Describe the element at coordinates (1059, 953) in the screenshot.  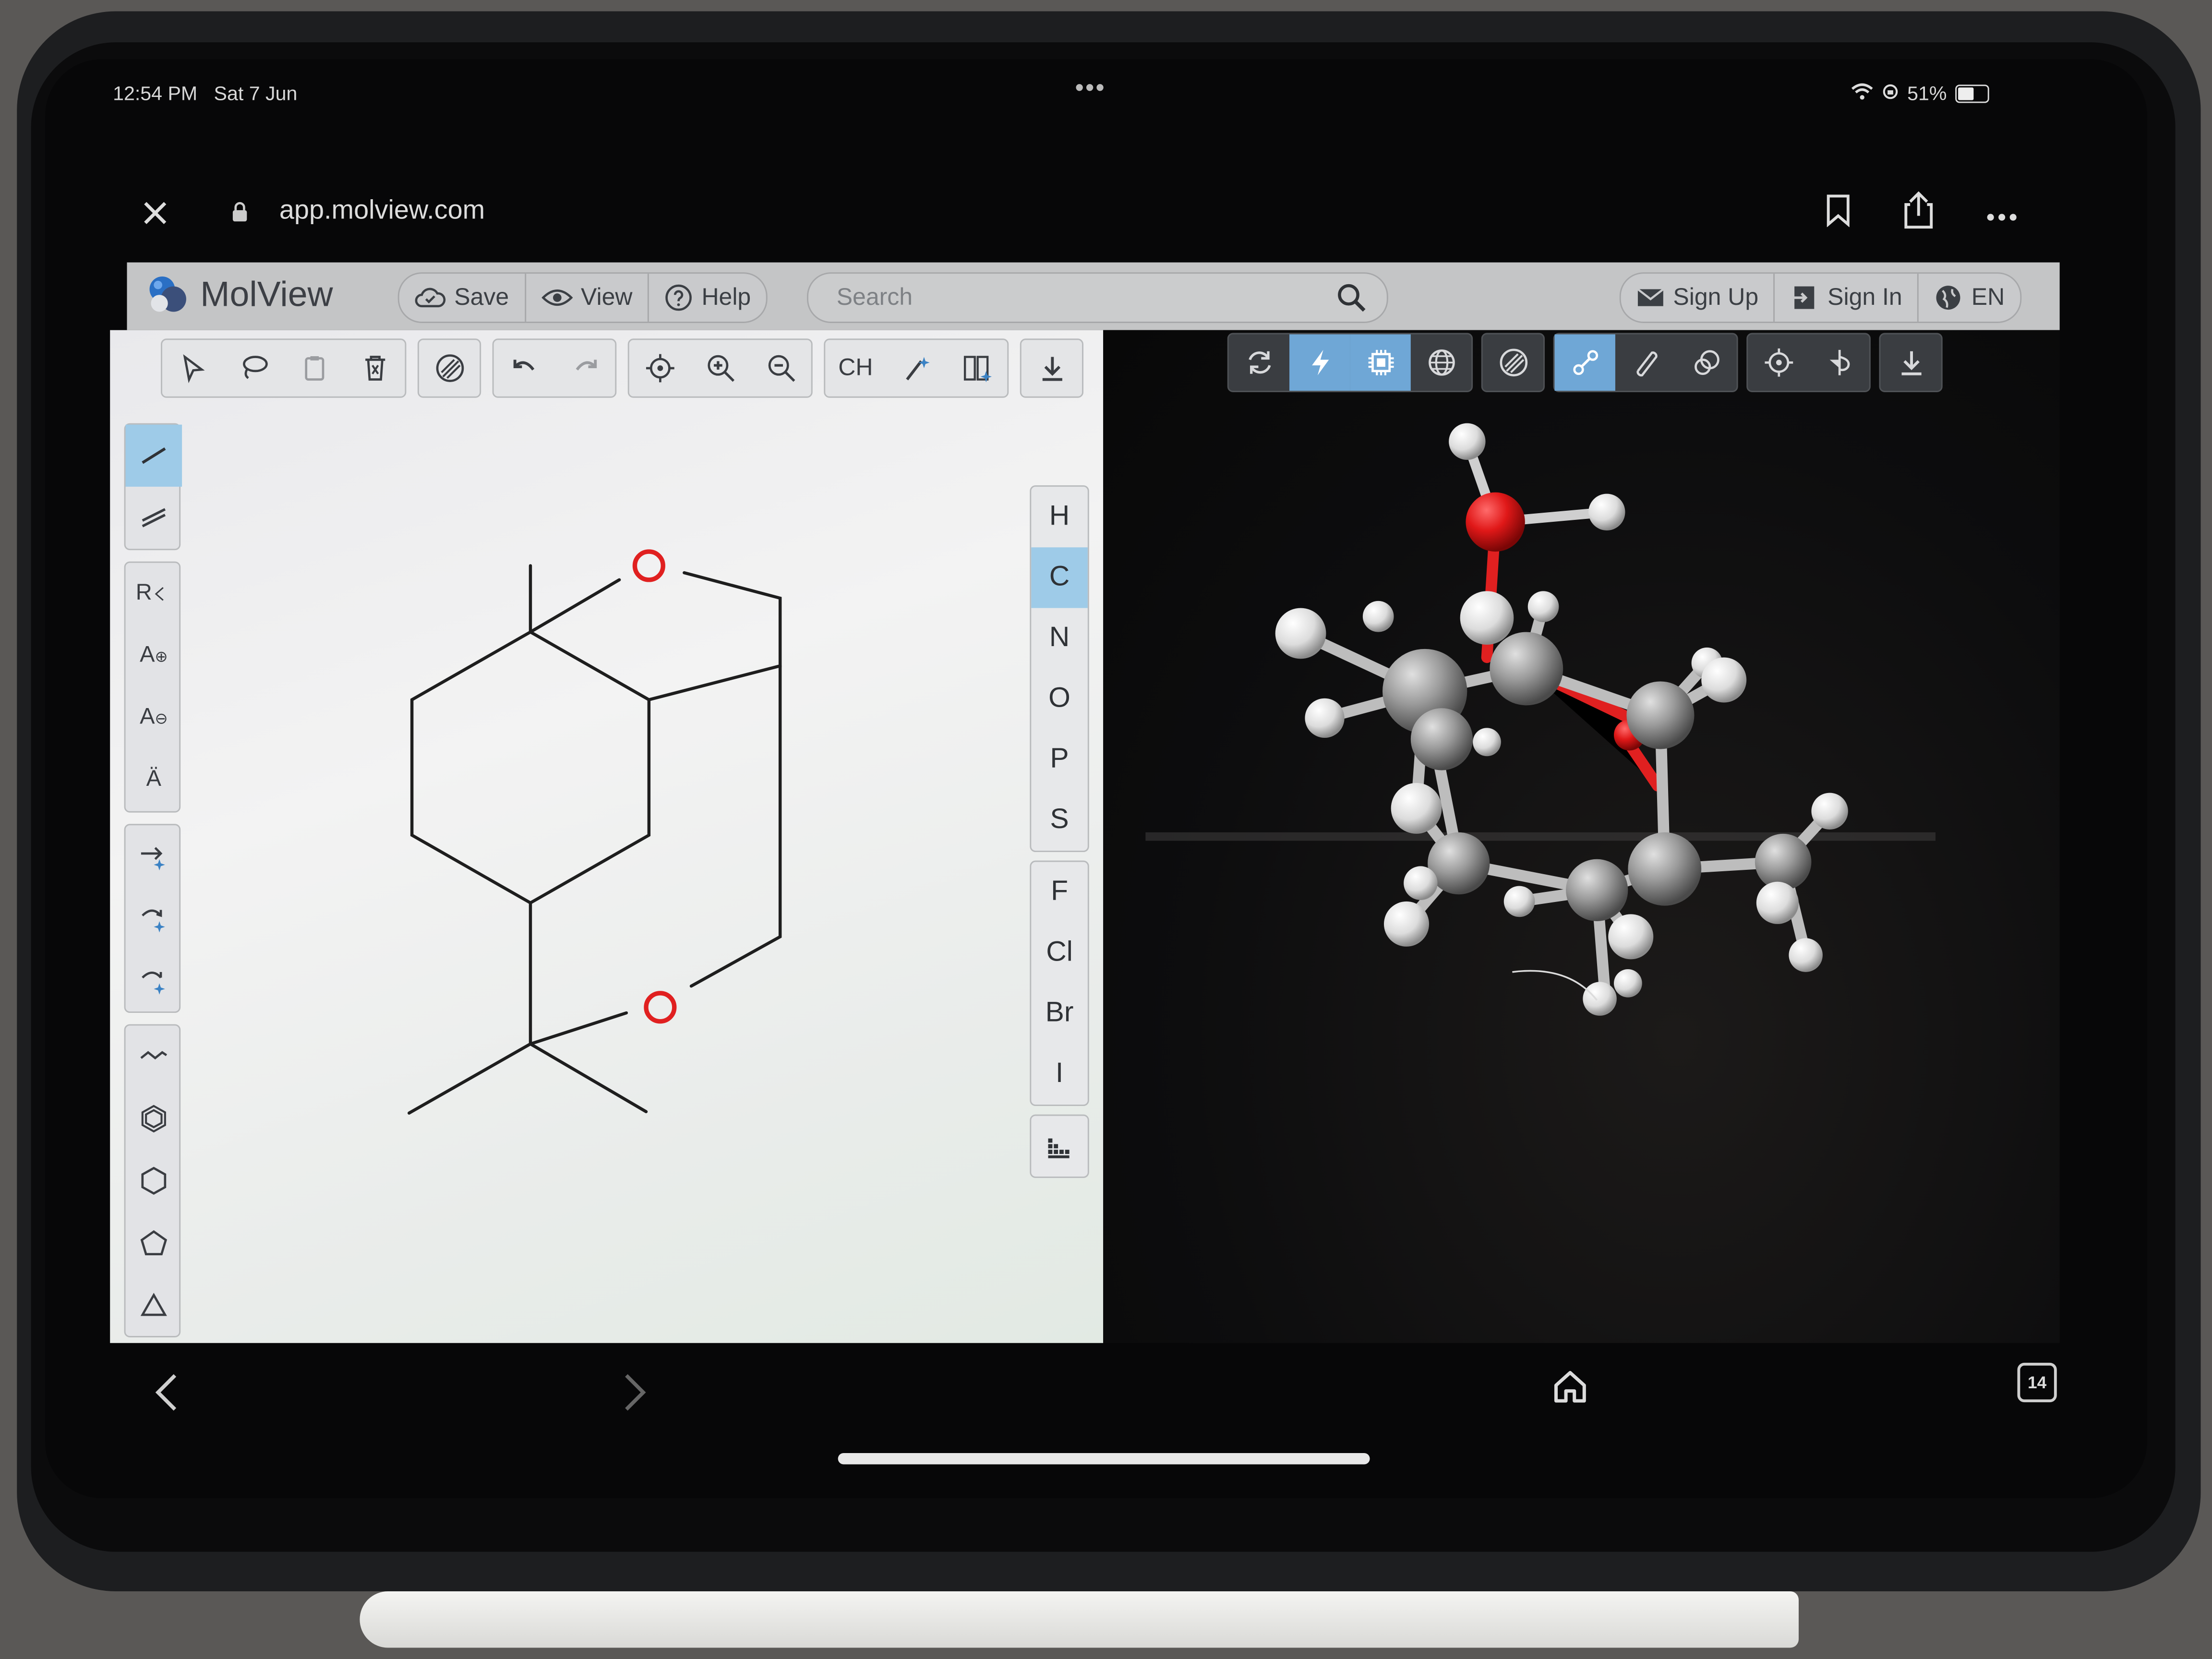
I see `element-cl: Cl` at that location.